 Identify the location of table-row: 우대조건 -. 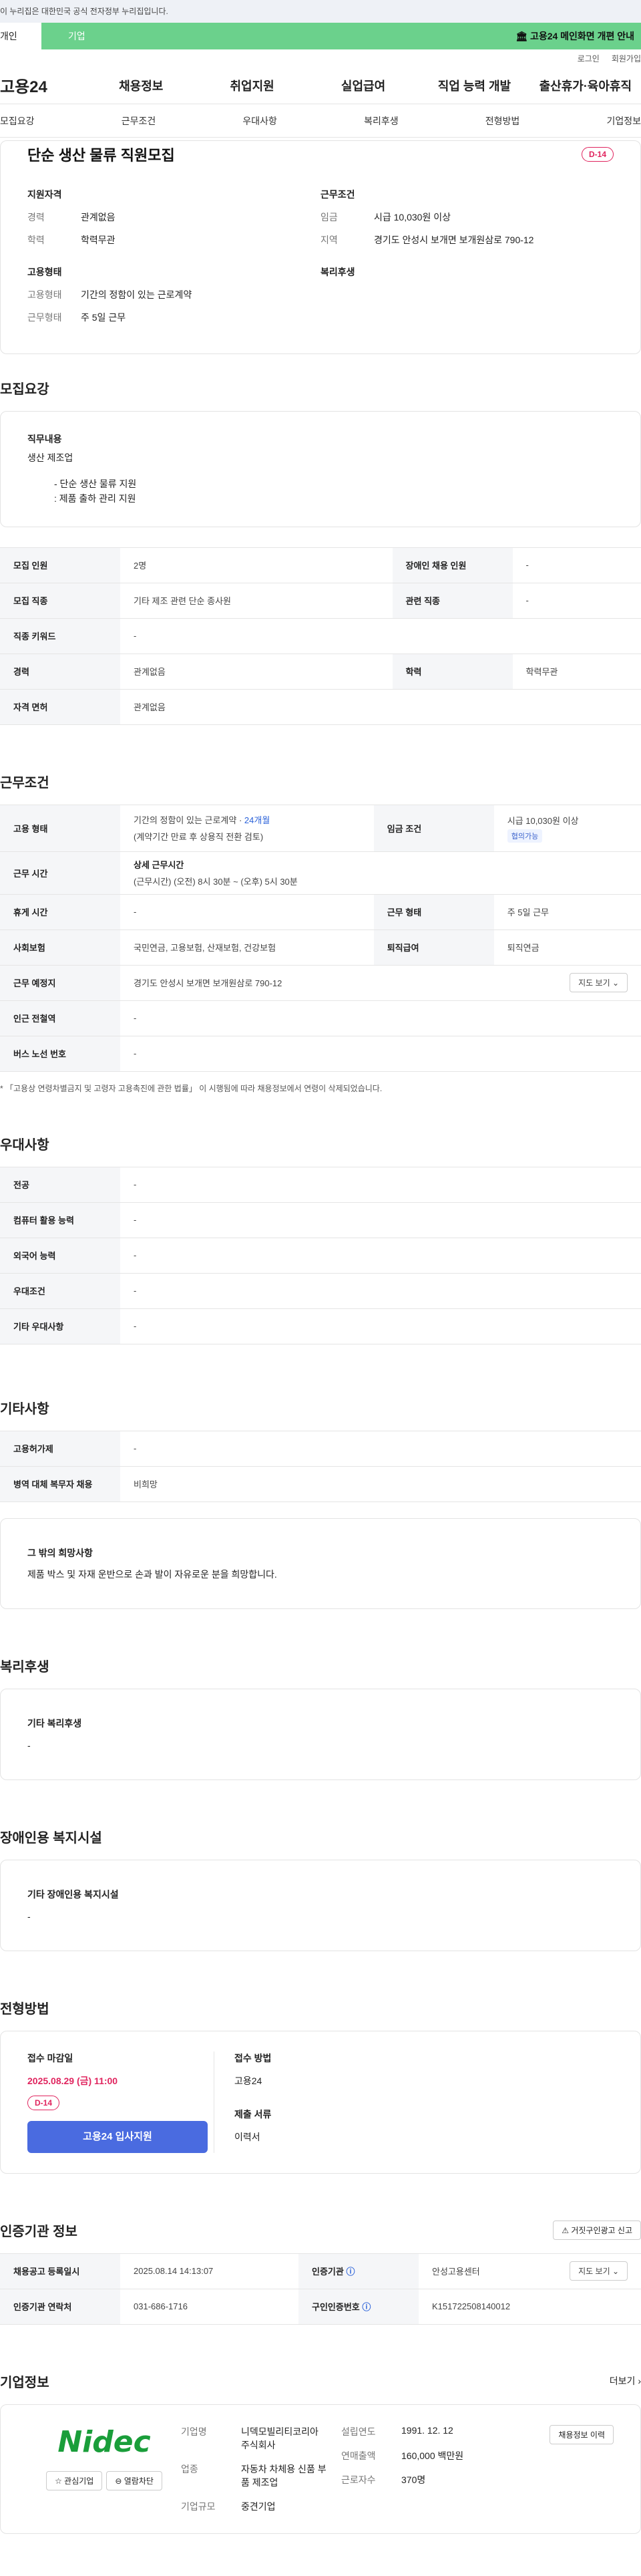
(320, 1291).